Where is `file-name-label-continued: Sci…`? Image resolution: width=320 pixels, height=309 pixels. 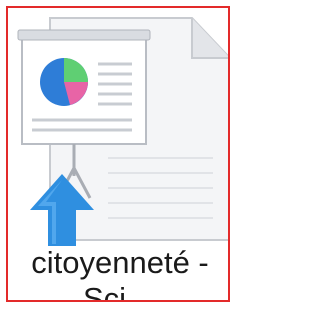
file-name-label-continued: Sci… is located at coordinates (118, 290).